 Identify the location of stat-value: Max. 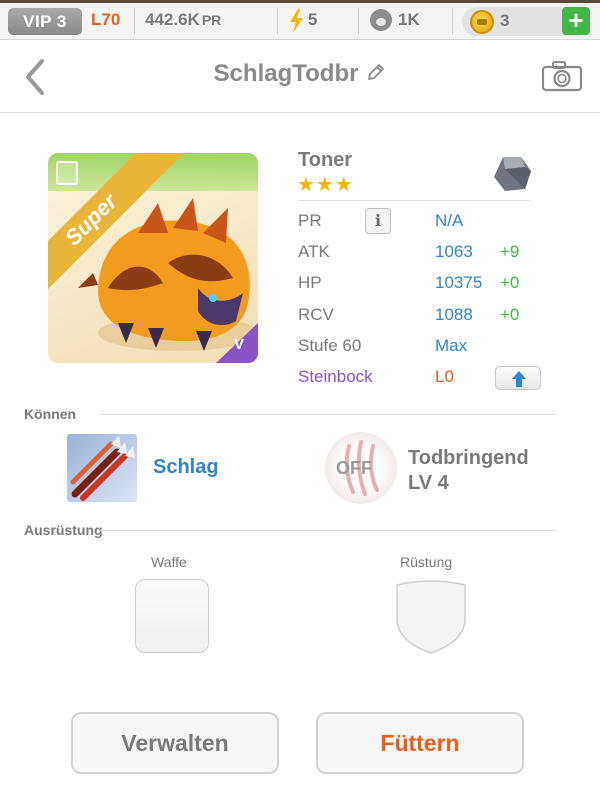
(451, 345).